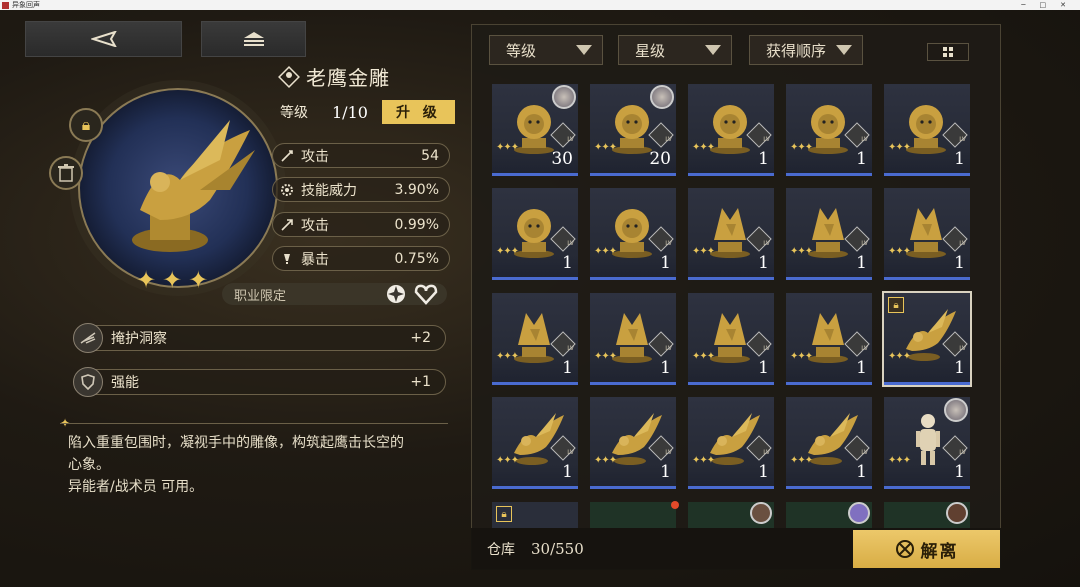 The width and height of the screenshot is (1080, 587). Describe the element at coordinates (259, 382) in the screenshot. I see `skill-row: 强能 +1` at that location.